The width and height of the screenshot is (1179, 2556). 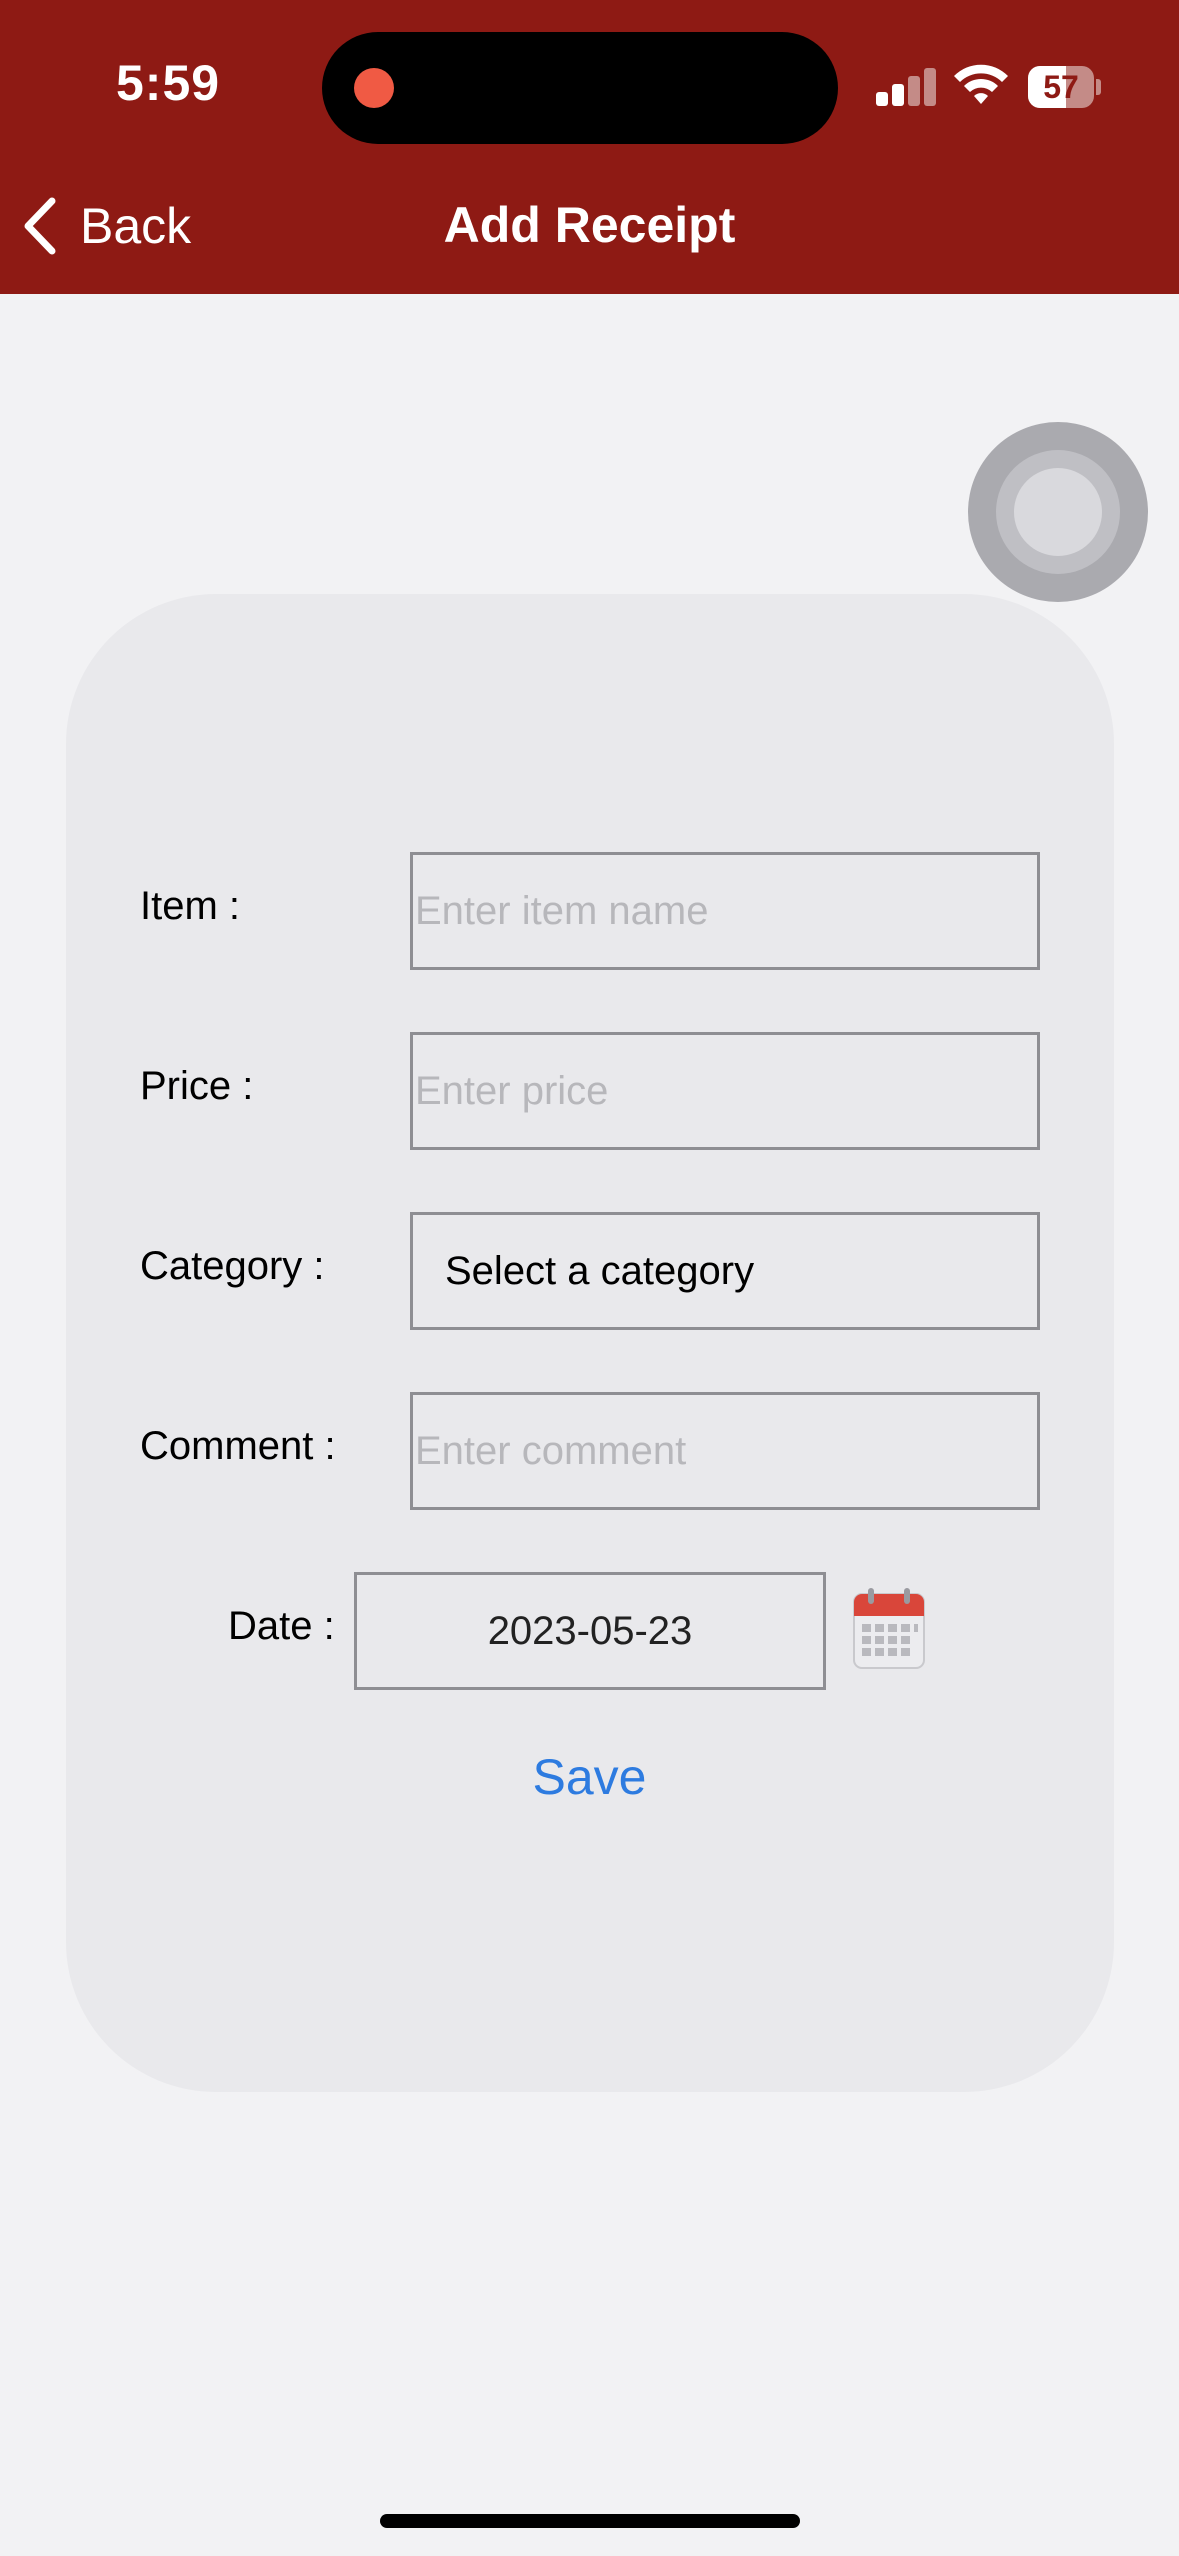 I want to click on navigation-header: 5:59 57 Back Add Receipt, so click(x=589, y=147).